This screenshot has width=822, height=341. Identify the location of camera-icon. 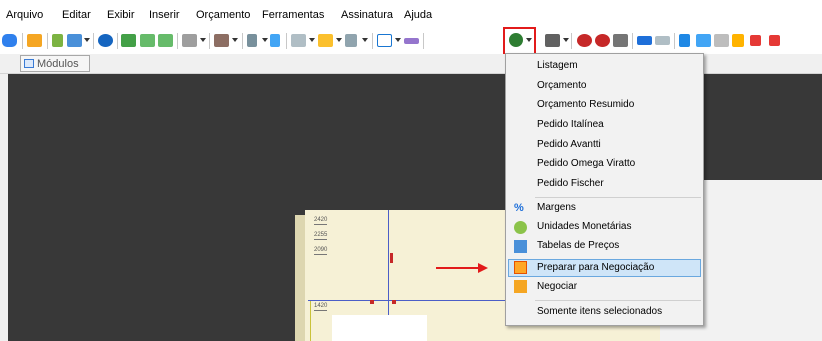
(74, 40).